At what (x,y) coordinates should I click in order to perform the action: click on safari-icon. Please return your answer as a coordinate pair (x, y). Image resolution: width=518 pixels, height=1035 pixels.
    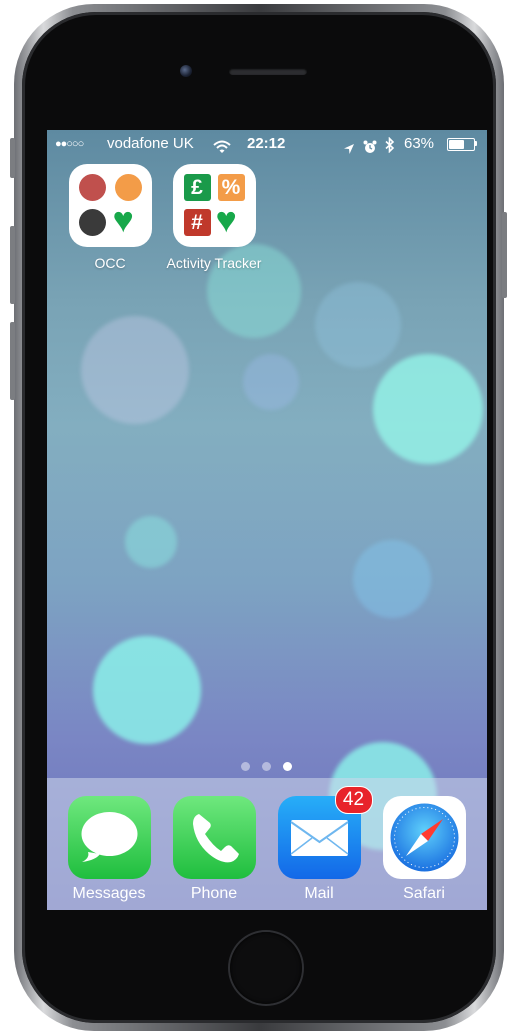
    Looking at the image, I should click on (424, 837).